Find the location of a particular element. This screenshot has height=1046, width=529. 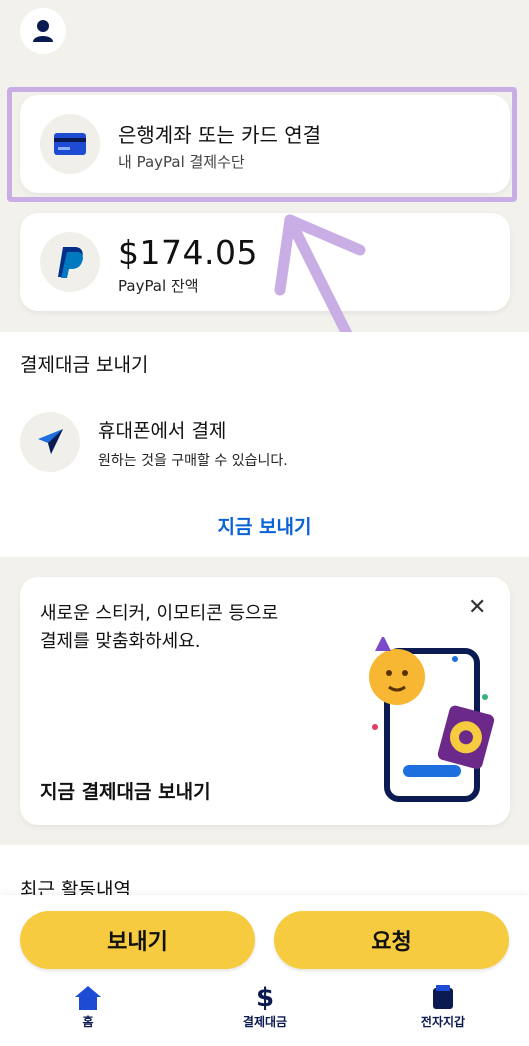

wallet-icon is located at coordinates (443, 997).